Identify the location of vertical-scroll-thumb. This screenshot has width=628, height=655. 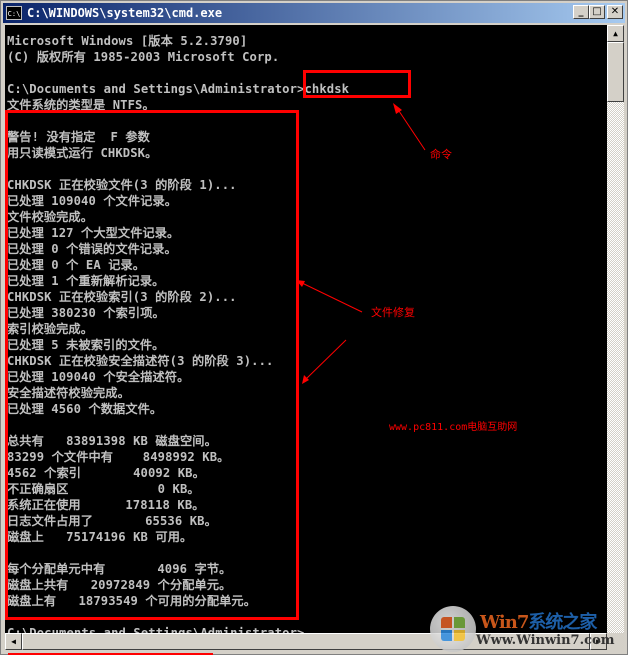
(615, 72).